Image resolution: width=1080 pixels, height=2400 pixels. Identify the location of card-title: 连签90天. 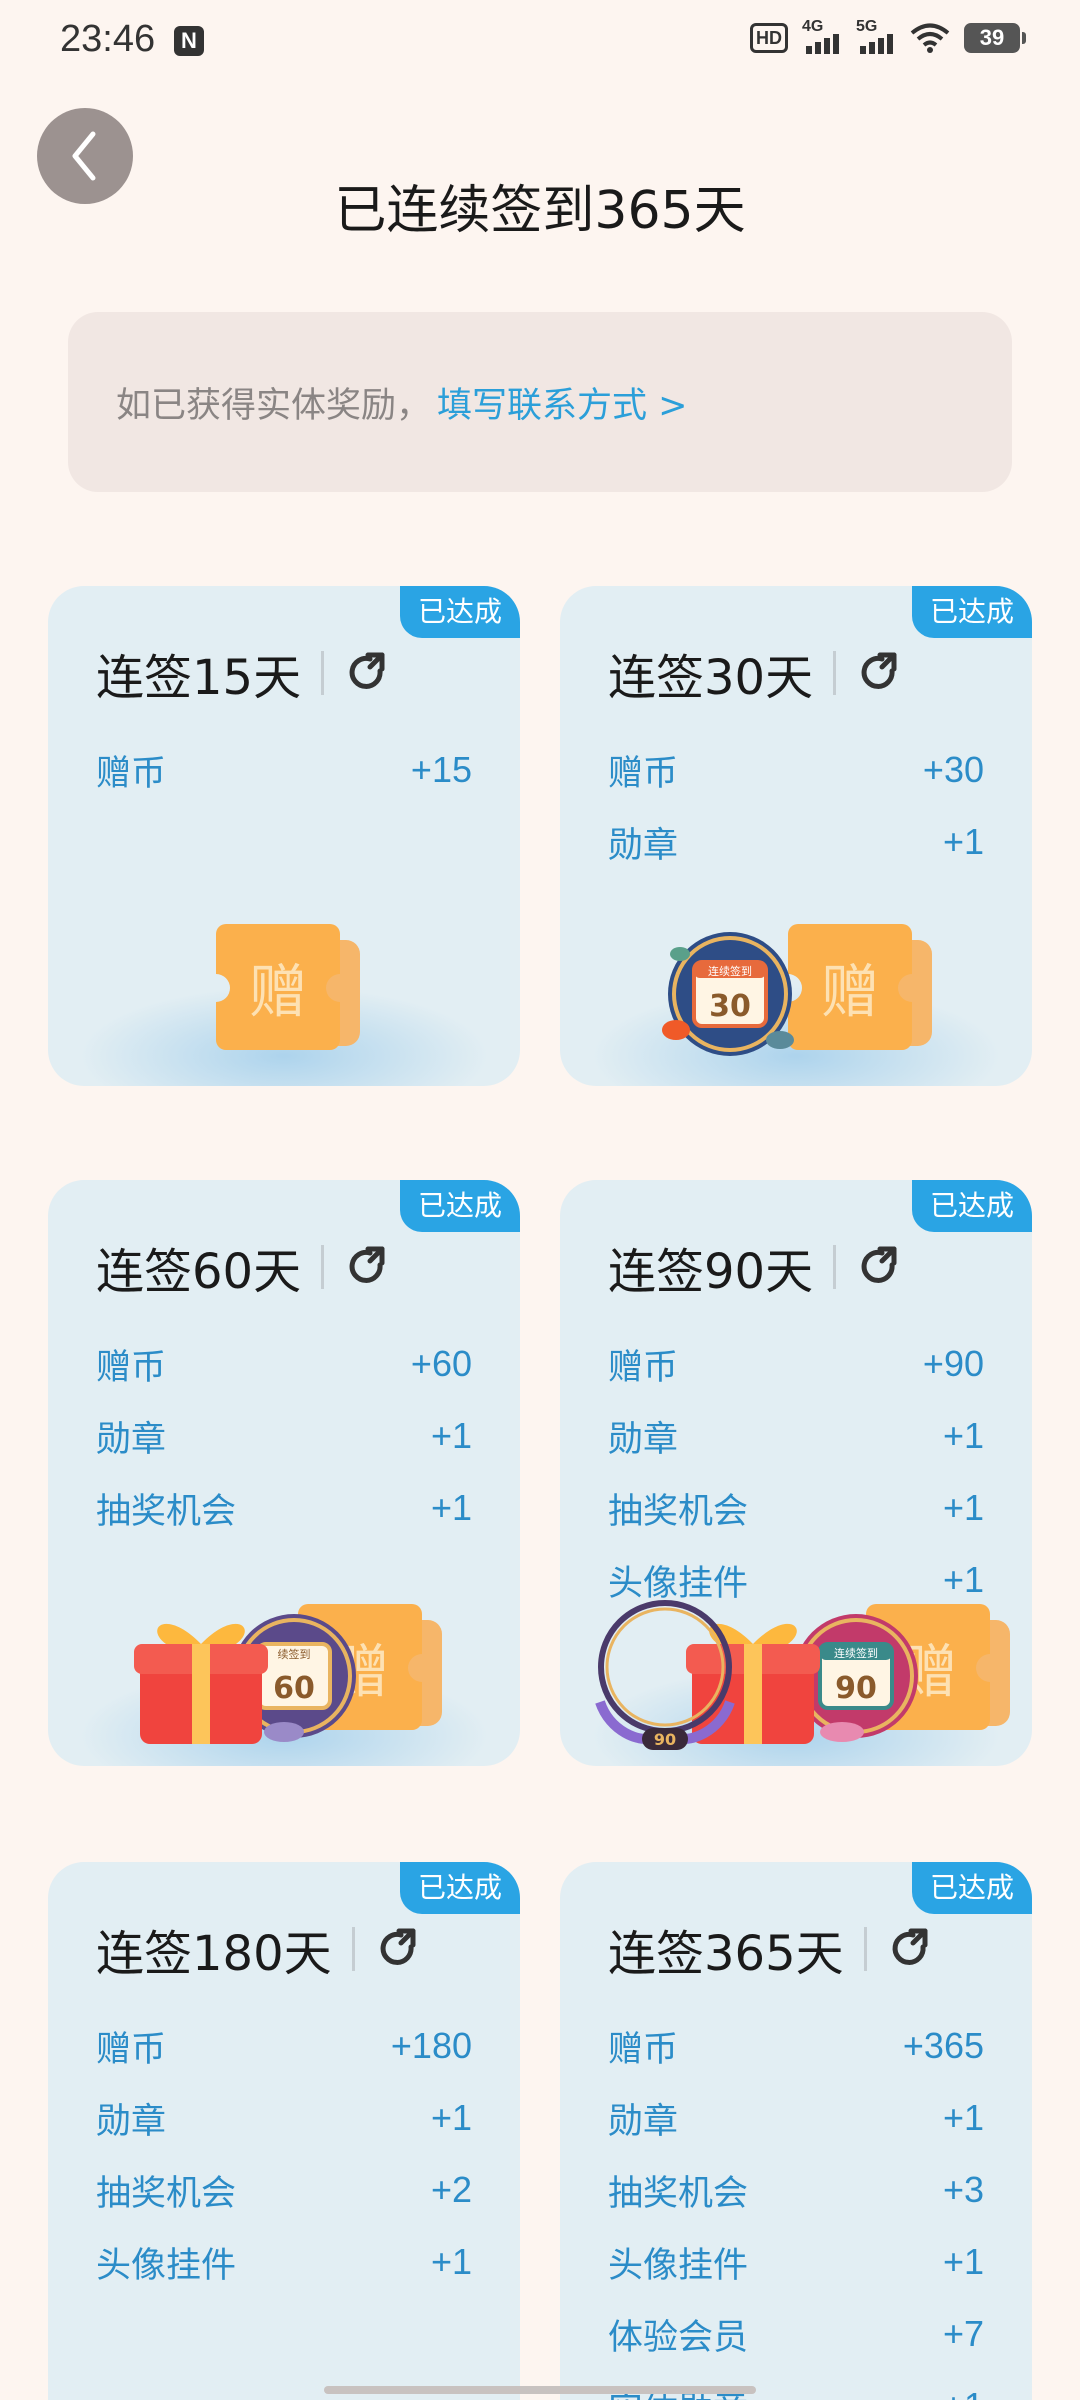
(711, 1272).